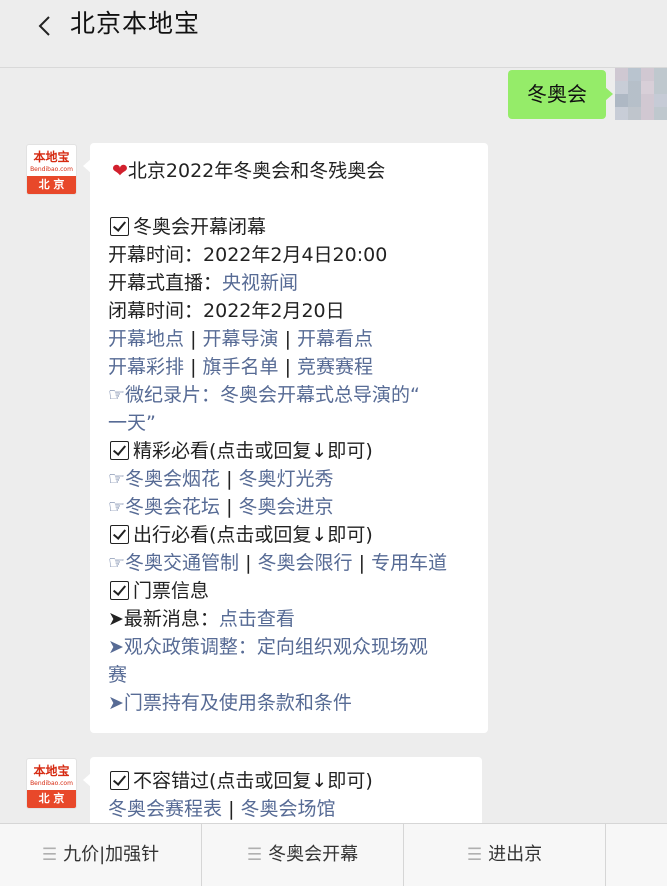 This screenshot has width=667, height=886. I want to click on heart-icon: ❤, so click(120, 171).